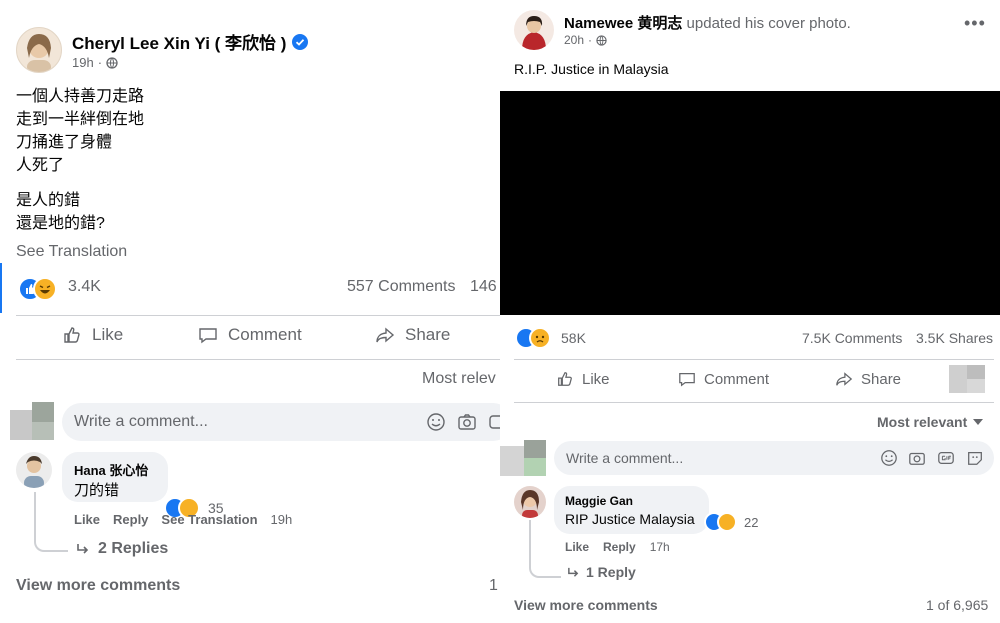 This screenshot has width=1000, height=623. Describe the element at coordinates (573, 338) in the screenshot. I see `reaction-count: 58K` at that location.